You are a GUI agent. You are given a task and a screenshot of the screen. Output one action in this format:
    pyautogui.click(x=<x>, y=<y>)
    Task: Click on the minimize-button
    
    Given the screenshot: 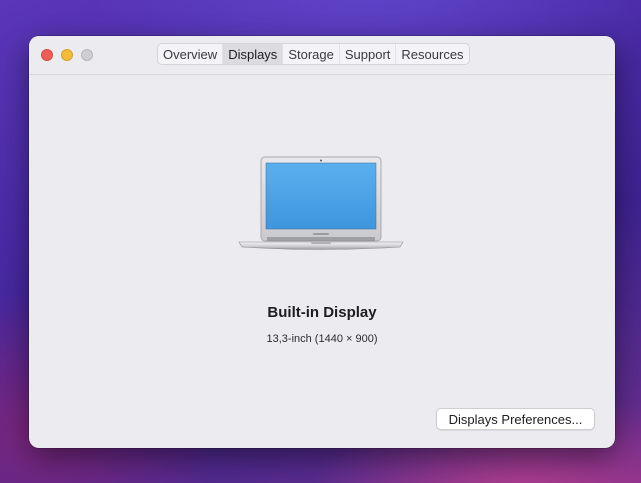 What is the action you would take?
    pyautogui.click(x=67, y=55)
    